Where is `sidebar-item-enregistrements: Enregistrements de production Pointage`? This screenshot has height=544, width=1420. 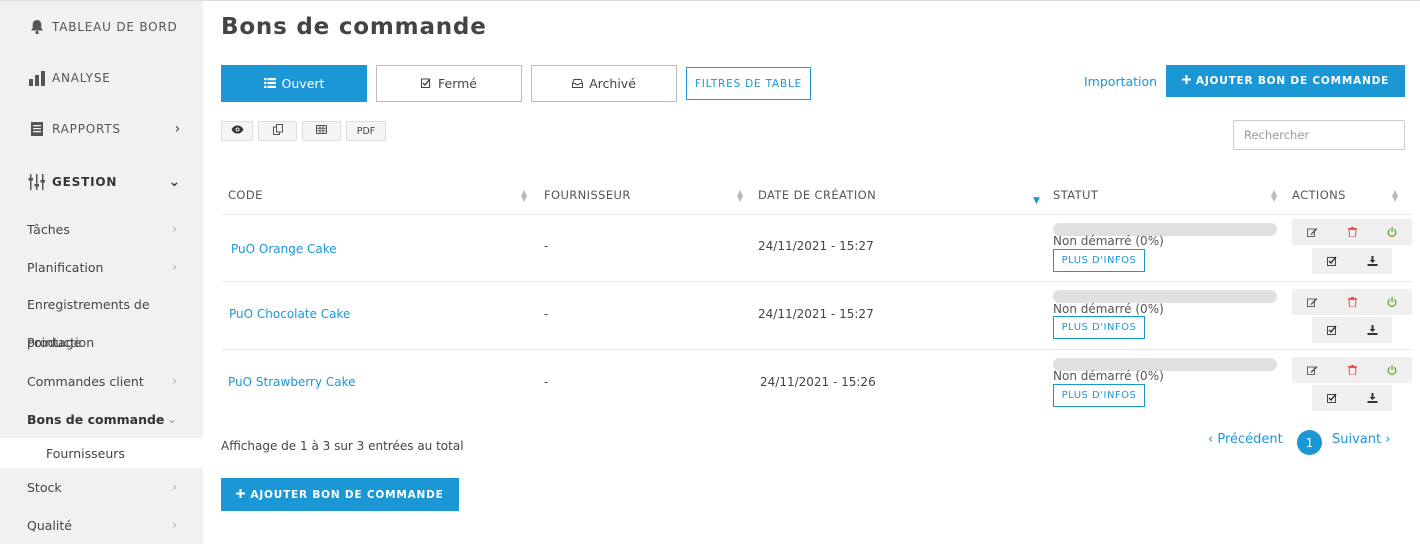 sidebar-item-enregistrements: Enregistrements de production Pointage is located at coordinates (101, 324).